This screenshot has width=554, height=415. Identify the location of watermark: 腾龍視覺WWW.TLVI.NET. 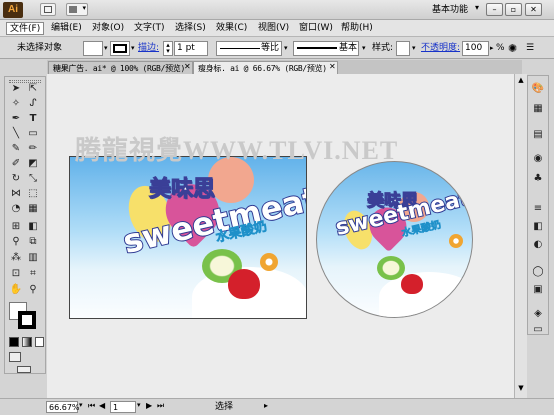
(237, 150).